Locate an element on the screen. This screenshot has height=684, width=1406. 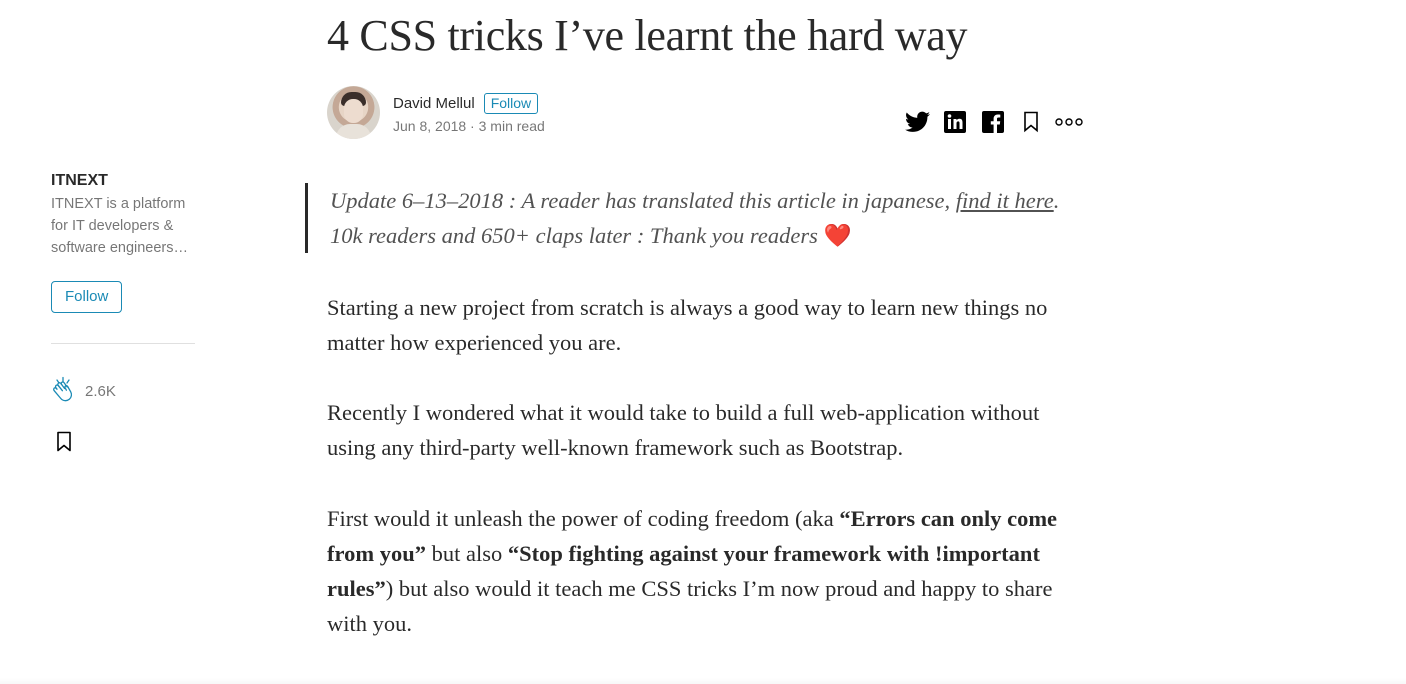
author-avatar is located at coordinates (353, 112).